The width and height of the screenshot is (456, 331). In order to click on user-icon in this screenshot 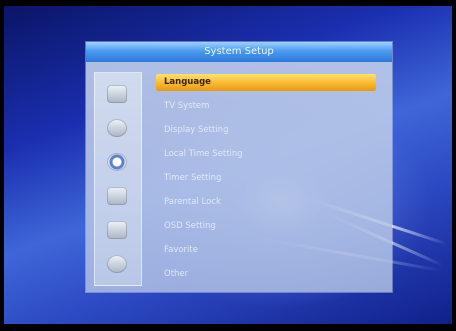, I will do `click(117, 128)`.